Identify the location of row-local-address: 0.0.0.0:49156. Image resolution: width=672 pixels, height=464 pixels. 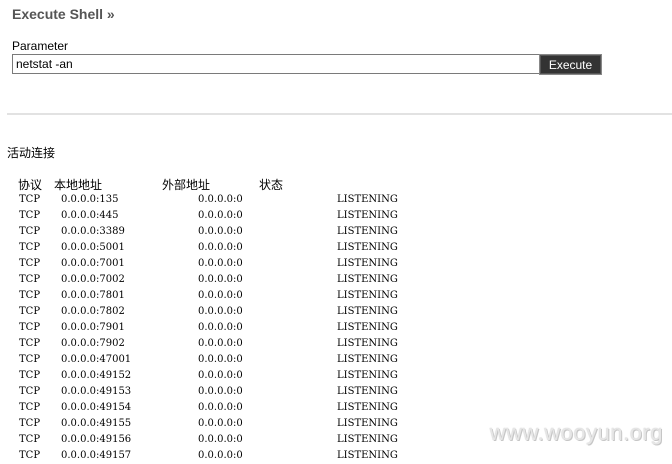
(96, 439).